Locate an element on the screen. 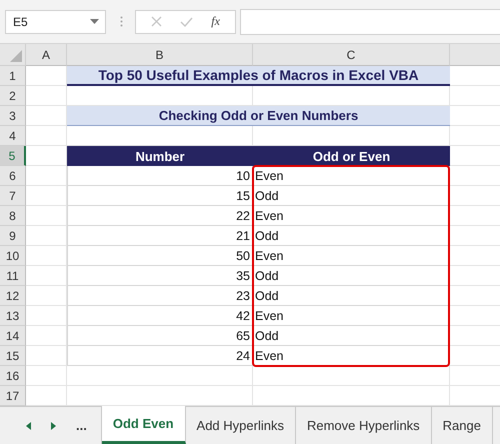 This screenshot has width=500, height=444. row-header: 3 is located at coordinates (13, 116).